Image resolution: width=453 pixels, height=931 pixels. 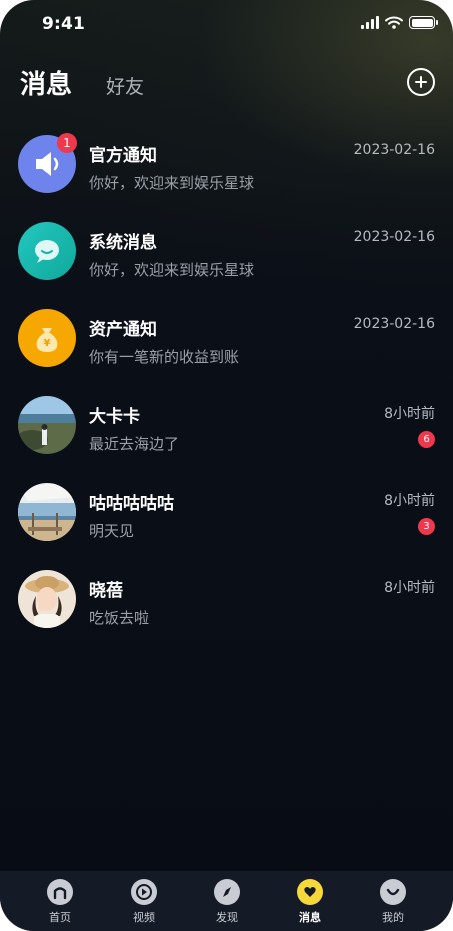 What do you see at coordinates (227, 917) in the screenshot?
I see `tab-label: 发现` at bounding box center [227, 917].